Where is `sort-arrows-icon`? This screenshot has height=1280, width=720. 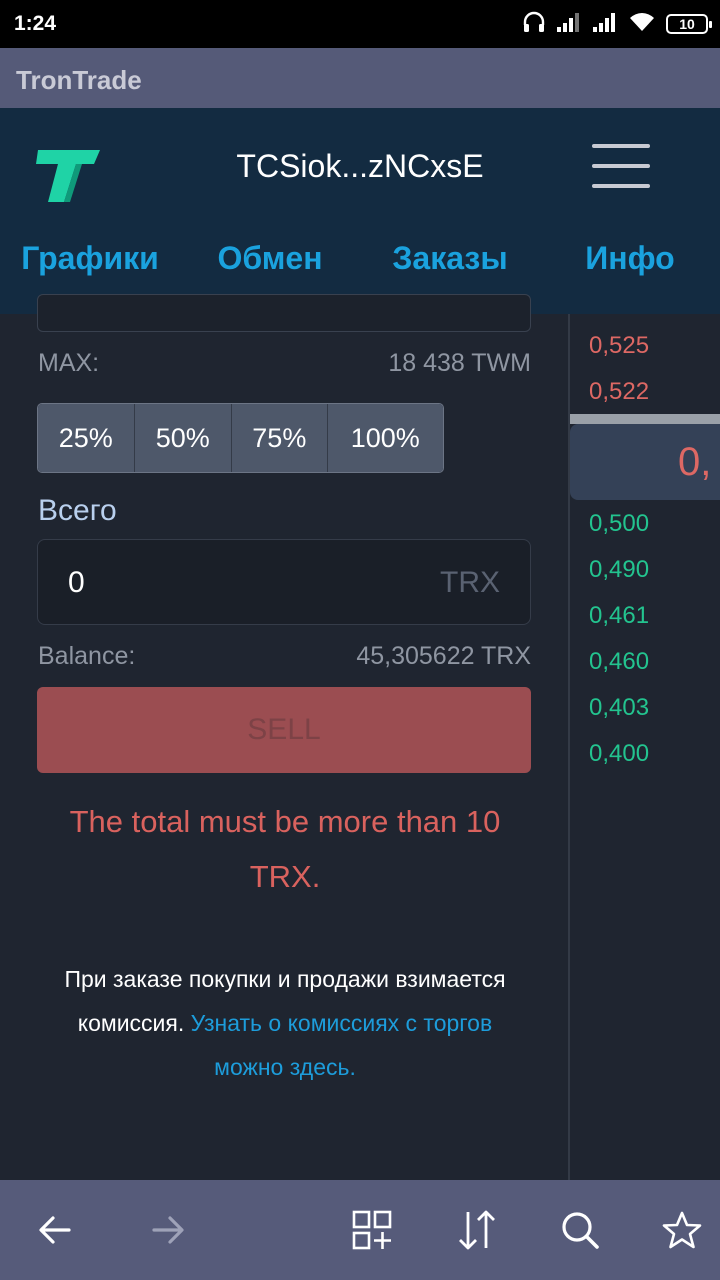 sort-arrows-icon is located at coordinates (477, 1230).